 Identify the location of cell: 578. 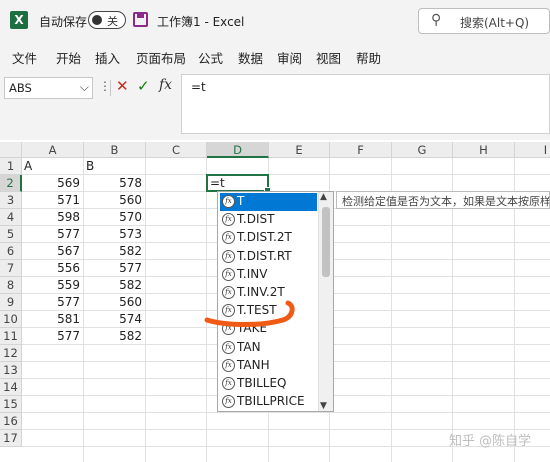
(113, 183).